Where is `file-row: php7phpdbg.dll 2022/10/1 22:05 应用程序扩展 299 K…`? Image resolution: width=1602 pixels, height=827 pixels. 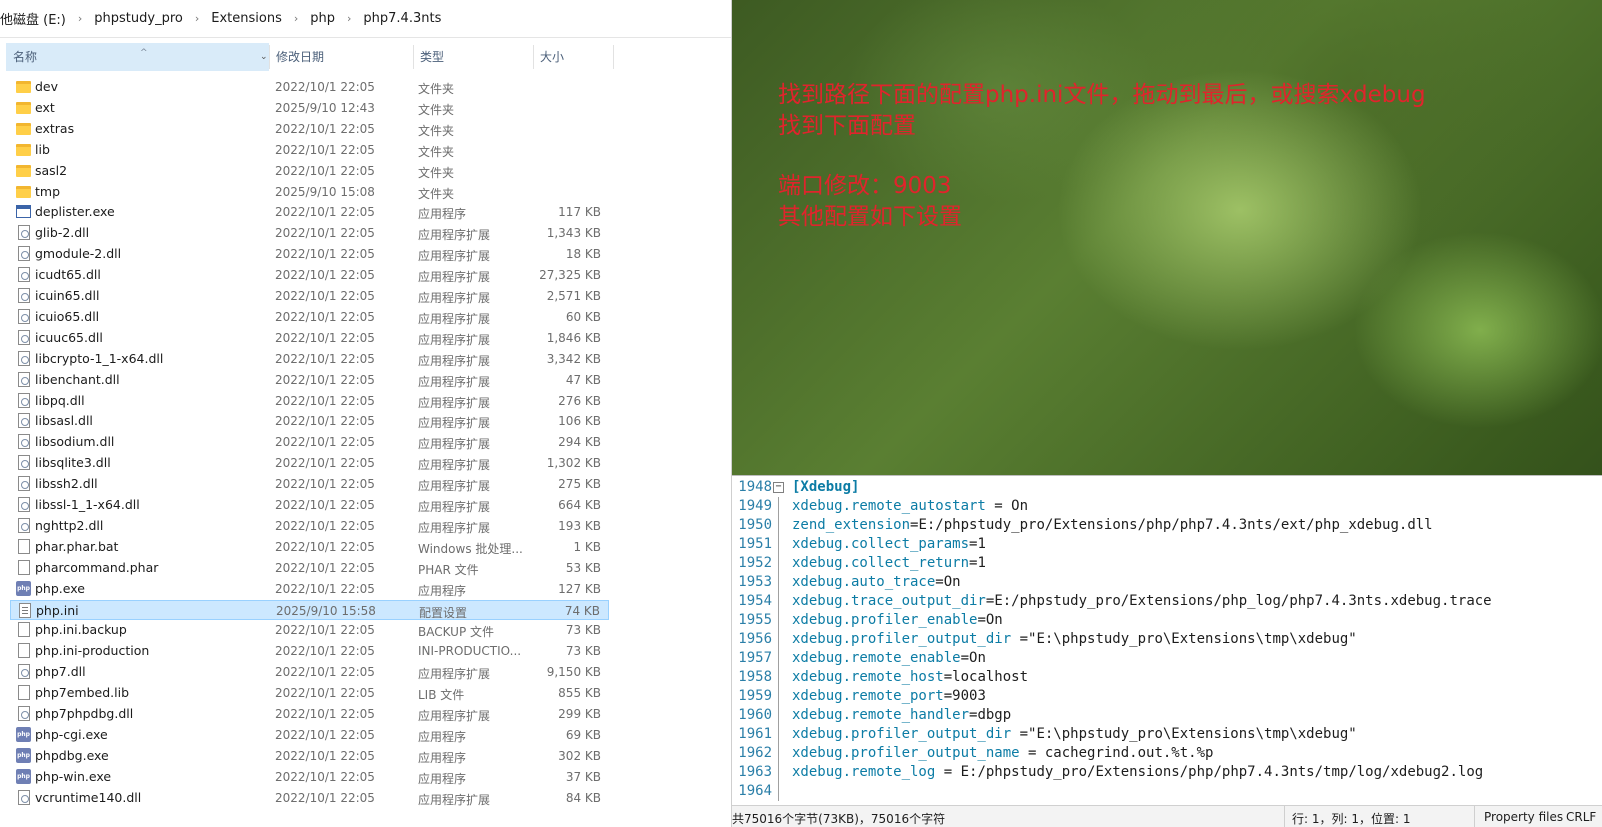 file-row: php7phpdbg.dll 2022/10/1 22:05 应用程序扩展 299 K… is located at coordinates (309, 714).